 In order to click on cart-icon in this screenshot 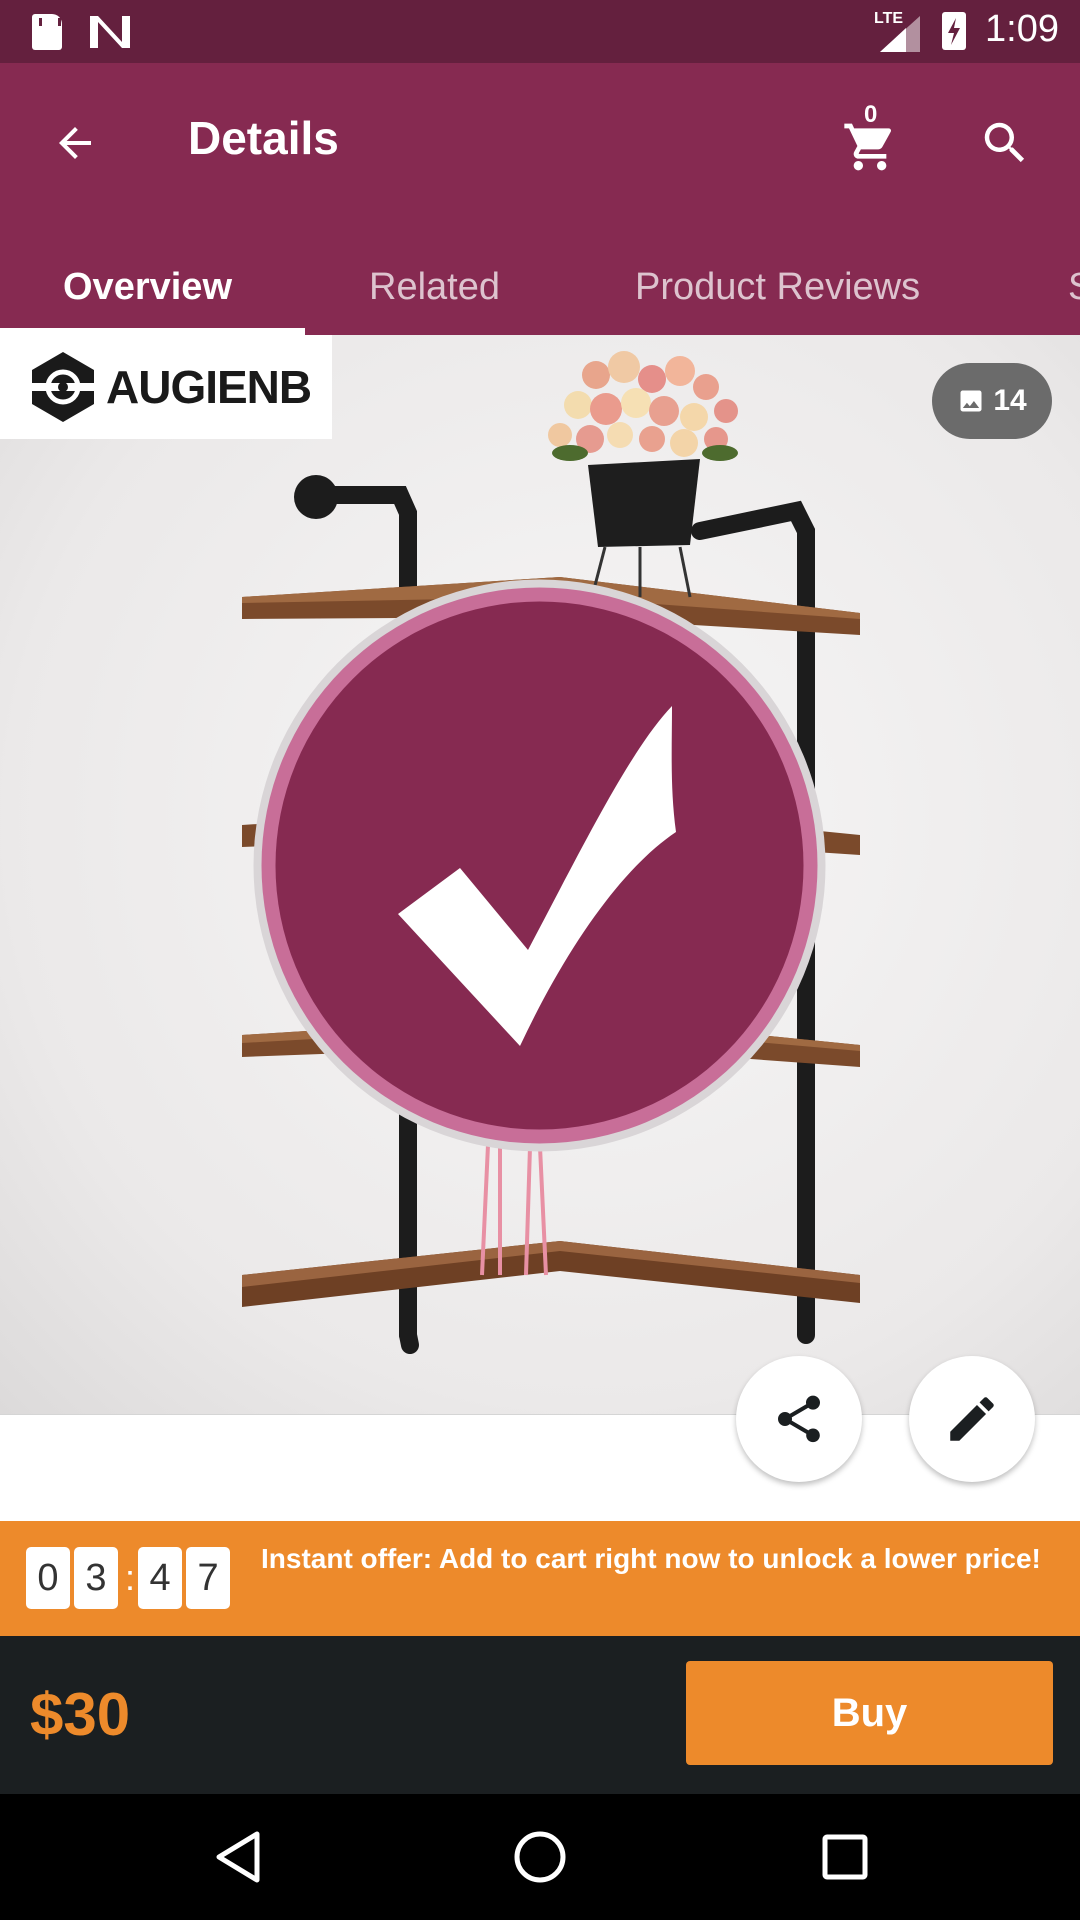, I will do `click(868, 147)`.